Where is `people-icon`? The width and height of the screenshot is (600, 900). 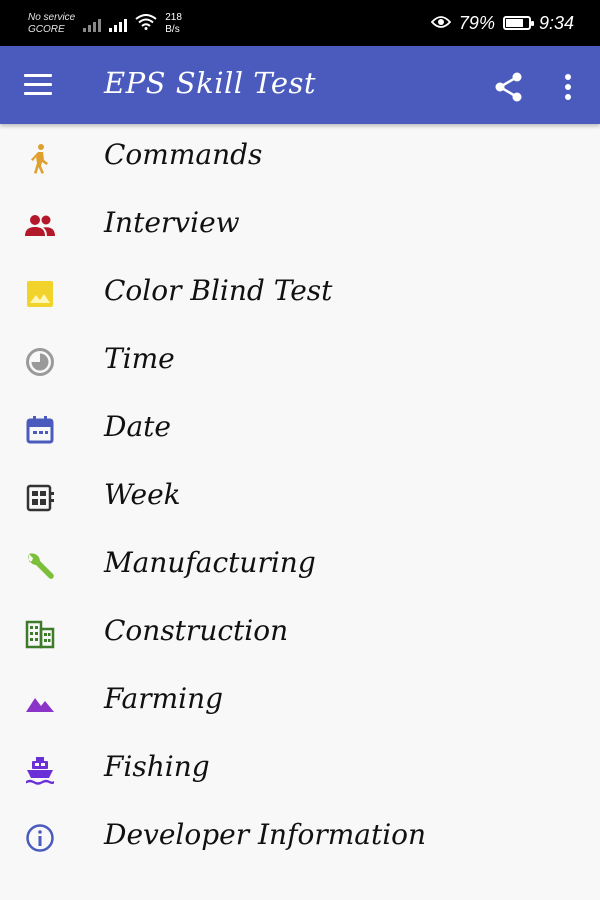
people-icon is located at coordinates (40, 226).